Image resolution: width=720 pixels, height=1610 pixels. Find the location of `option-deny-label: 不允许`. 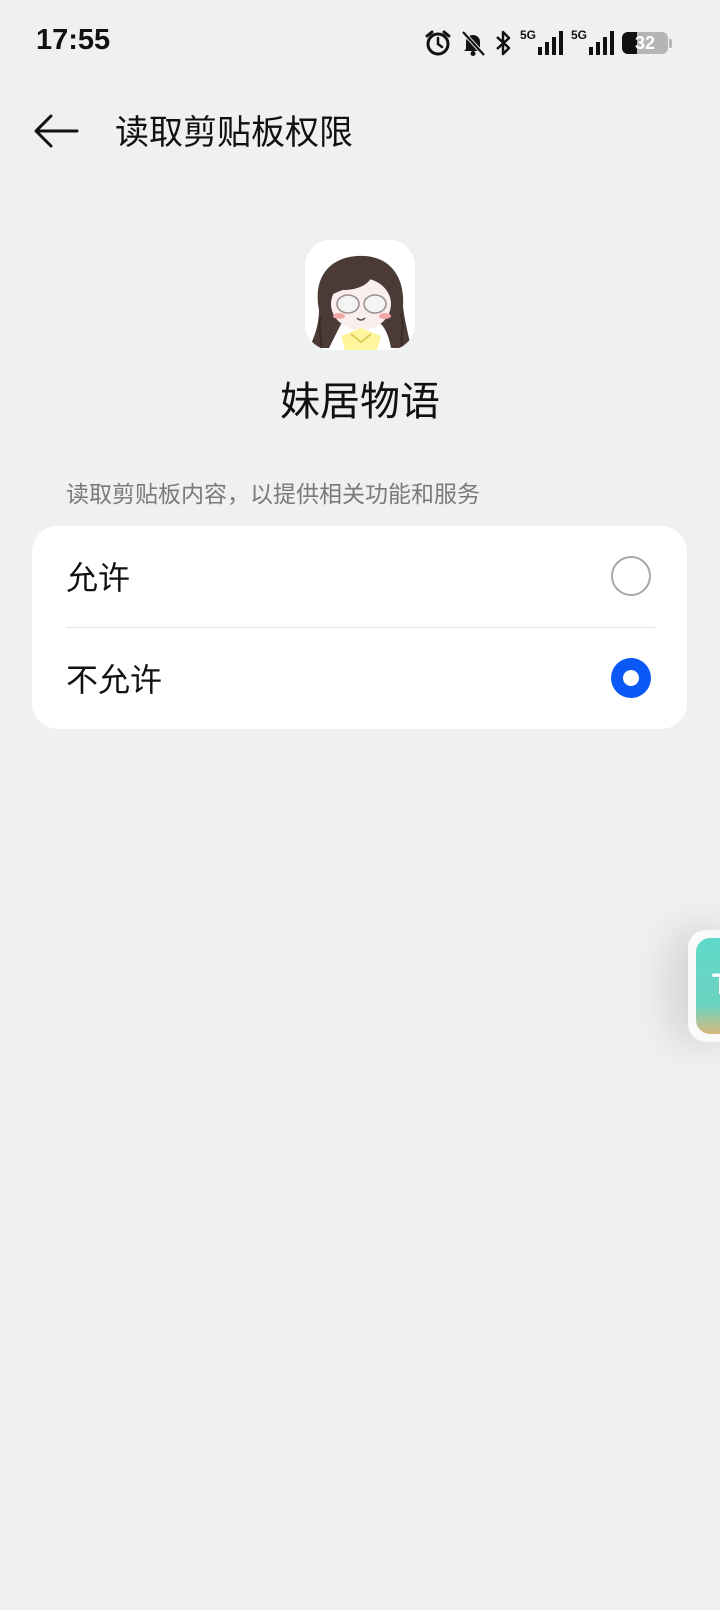

option-deny-label: 不允许 is located at coordinates (114, 680).